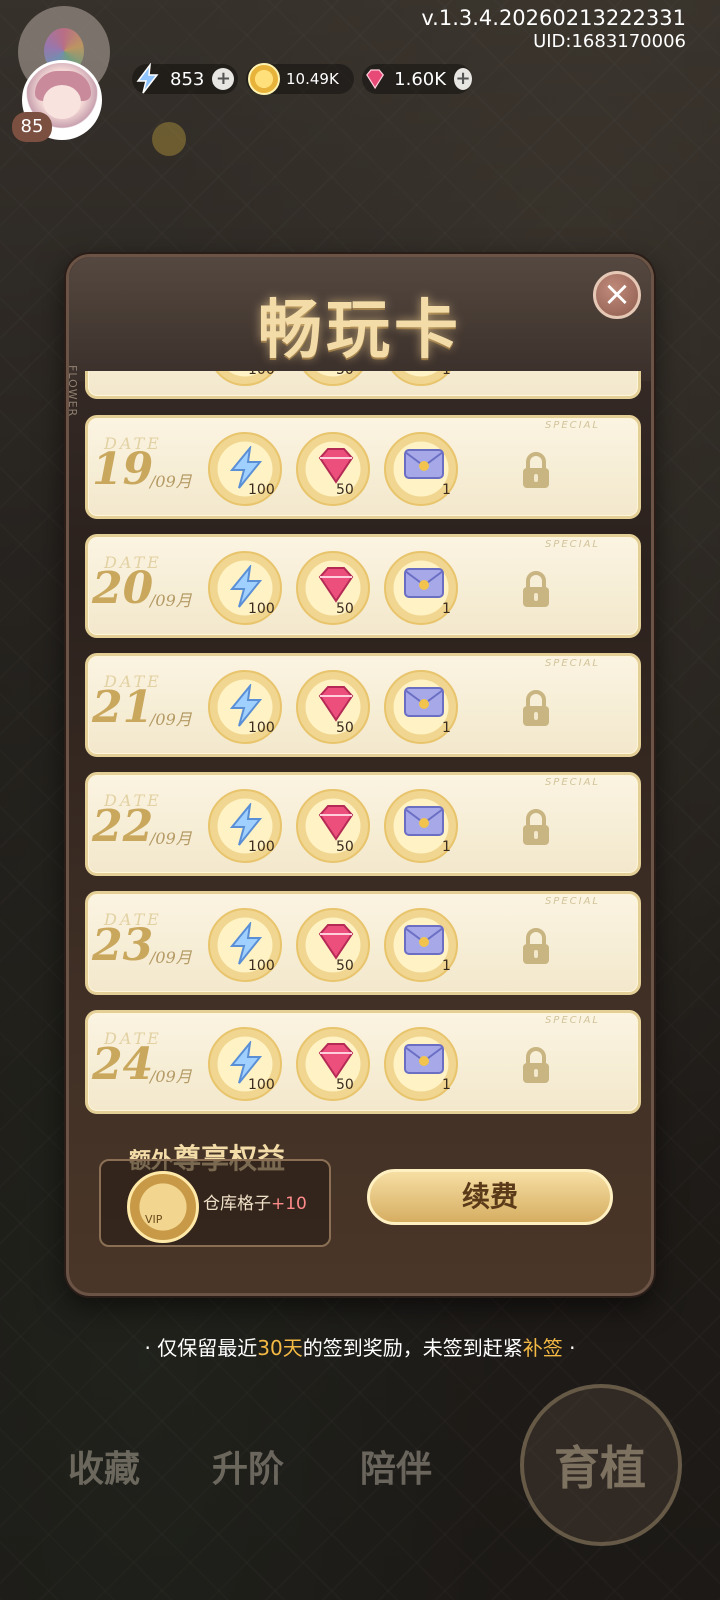  Describe the element at coordinates (32, 127) in the screenshot. I see `player-level-badge: 85` at that location.